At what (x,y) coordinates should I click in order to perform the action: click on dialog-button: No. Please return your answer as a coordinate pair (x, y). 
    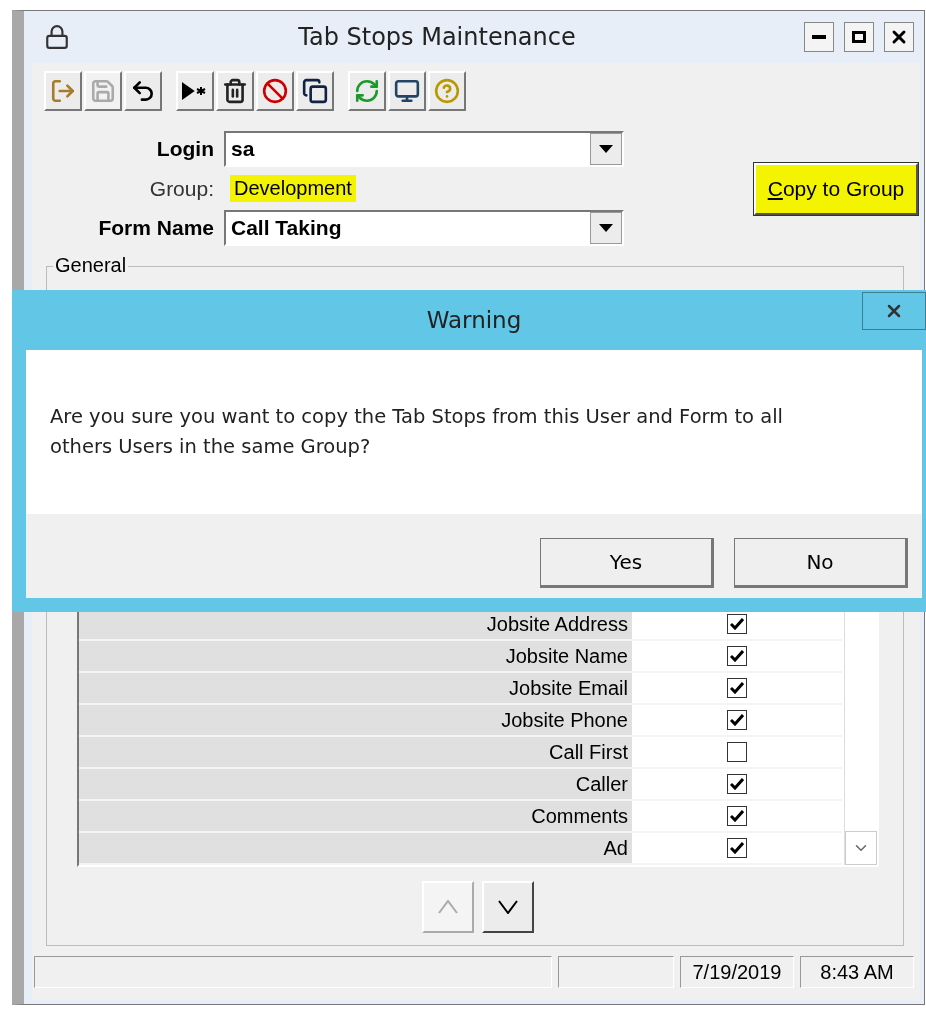
    Looking at the image, I should click on (821, 563).